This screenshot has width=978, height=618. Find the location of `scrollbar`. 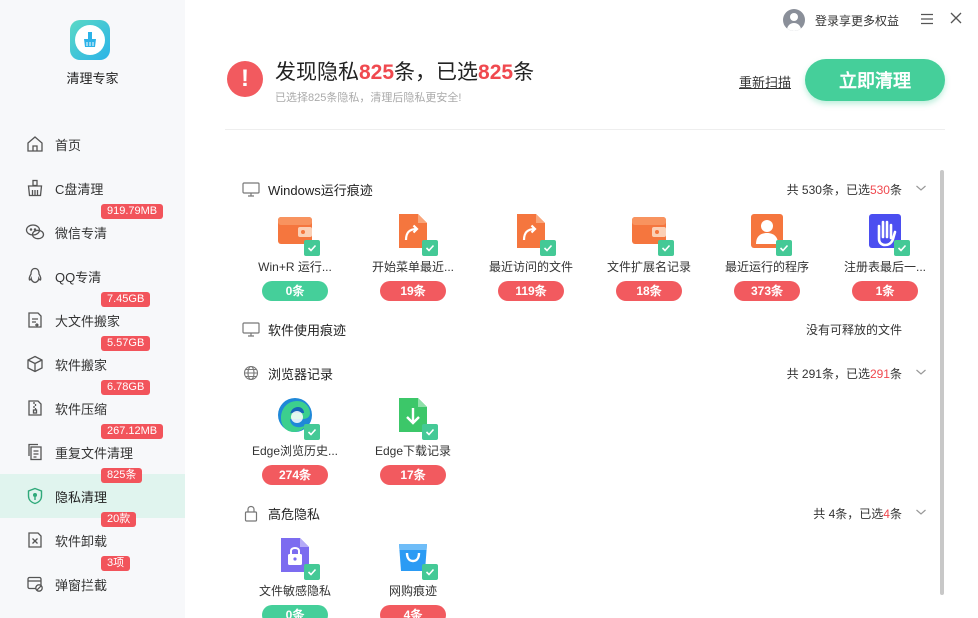

scrollbar is located at coordinates (942, 382).